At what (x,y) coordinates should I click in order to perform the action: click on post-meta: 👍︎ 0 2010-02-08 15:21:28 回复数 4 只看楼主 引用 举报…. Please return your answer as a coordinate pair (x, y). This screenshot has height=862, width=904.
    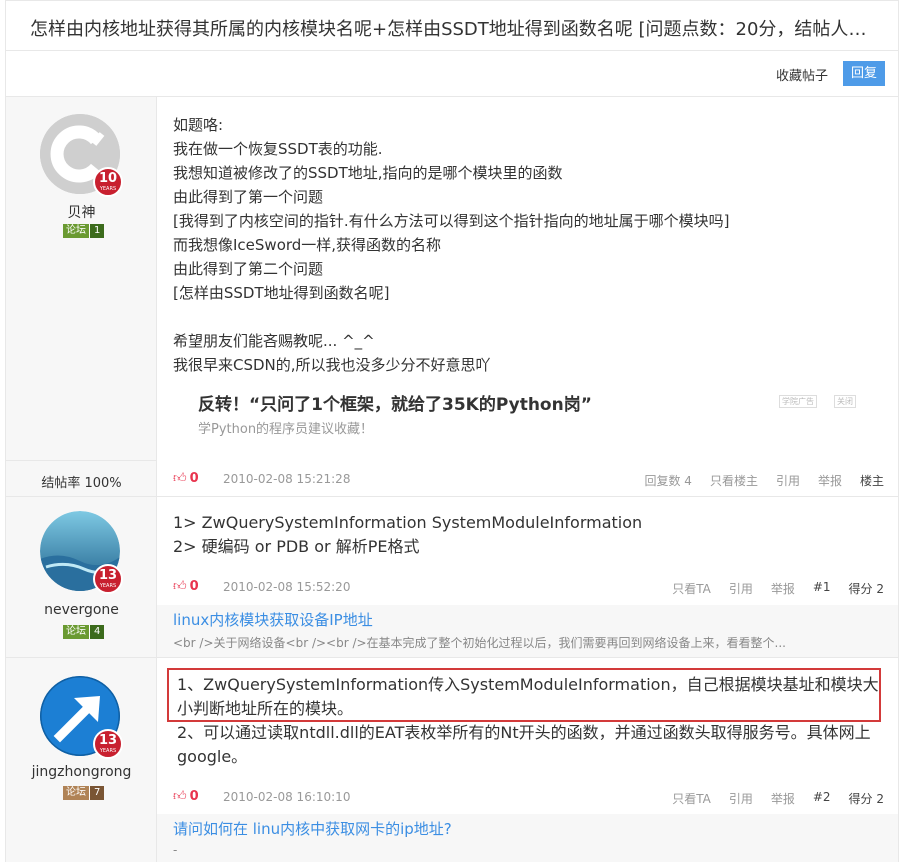
    Looking at the image, I should click on (528, 481).